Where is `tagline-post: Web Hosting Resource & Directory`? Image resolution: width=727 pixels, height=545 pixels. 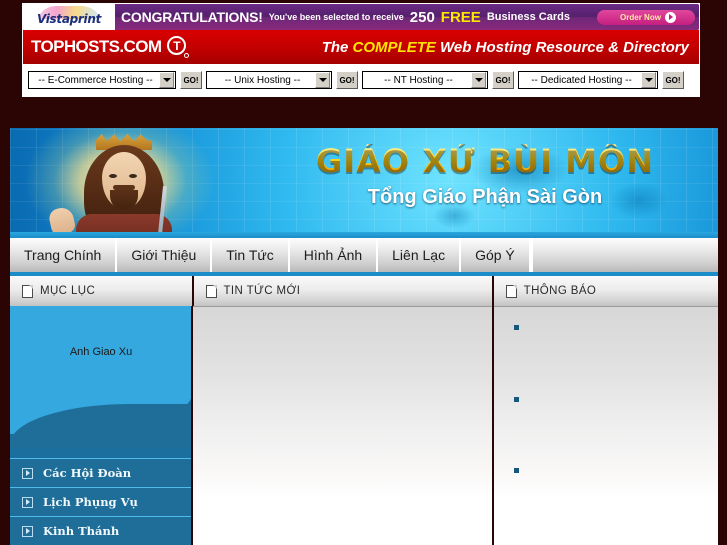
tagline-post: Web Hosting Resource & Directory is located at coordinates (564, 47).